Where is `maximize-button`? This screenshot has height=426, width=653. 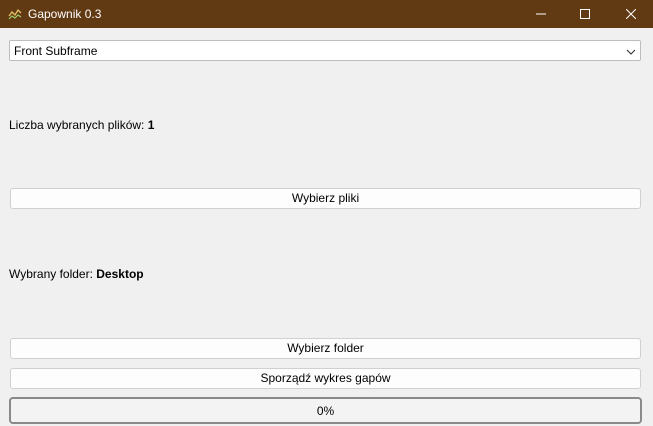 maximize-button is located at coordinates (585, 14).